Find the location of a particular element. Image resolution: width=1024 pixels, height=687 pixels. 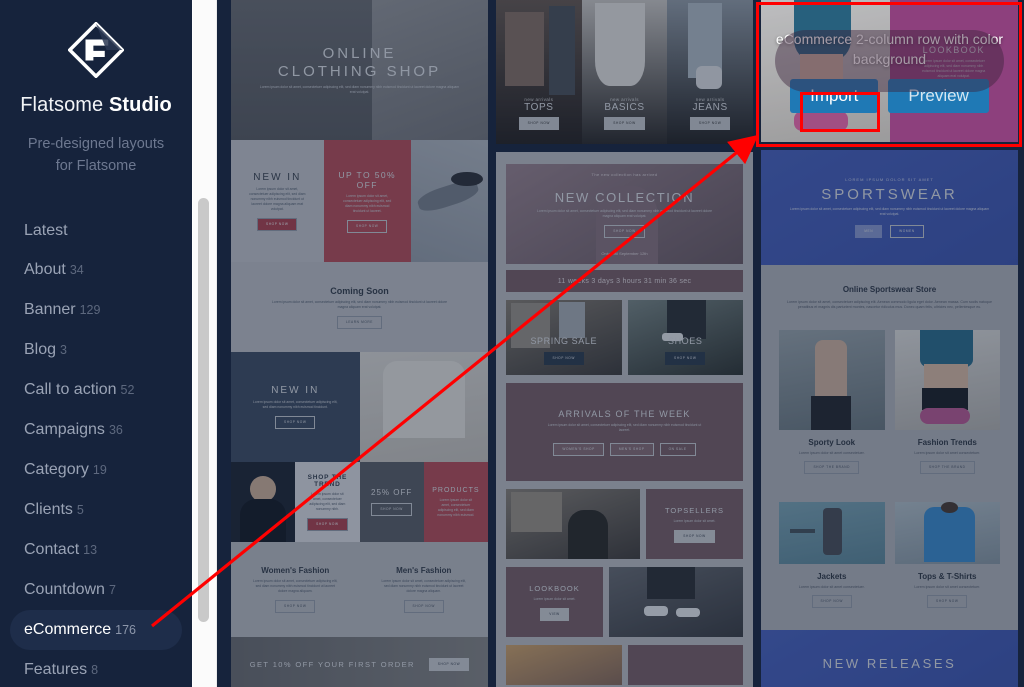

hero-title-line2: CLOTHING SHOP is located at coordinates (359, 71).